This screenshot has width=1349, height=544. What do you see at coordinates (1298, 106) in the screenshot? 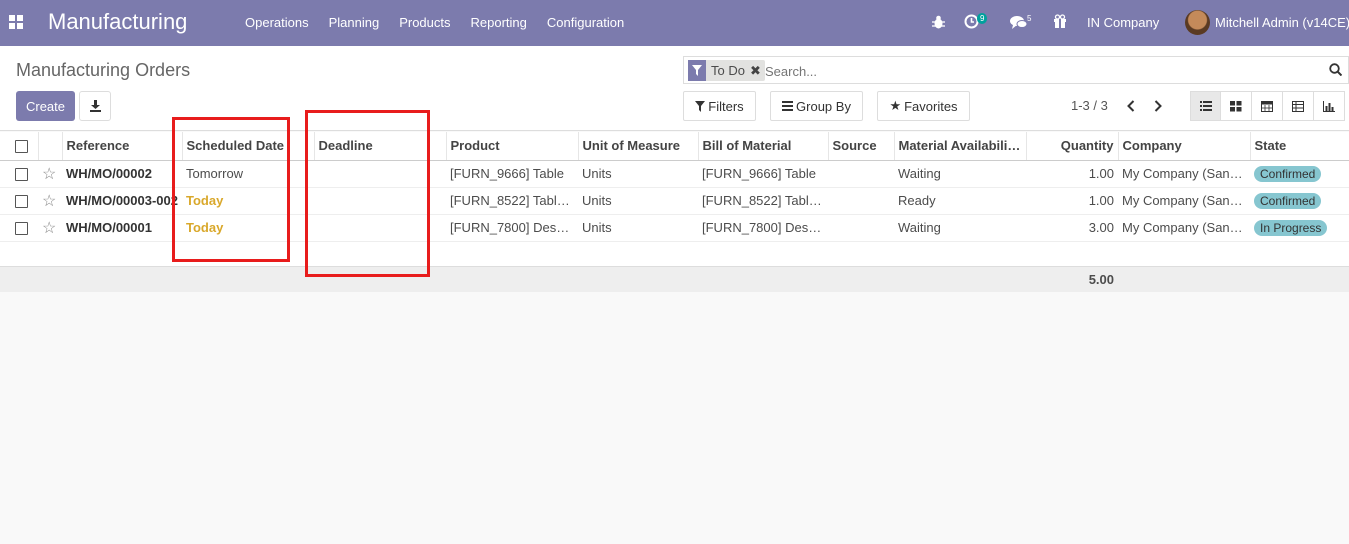
I see `pivot-view-icon` at bounding box center [1298, 106].